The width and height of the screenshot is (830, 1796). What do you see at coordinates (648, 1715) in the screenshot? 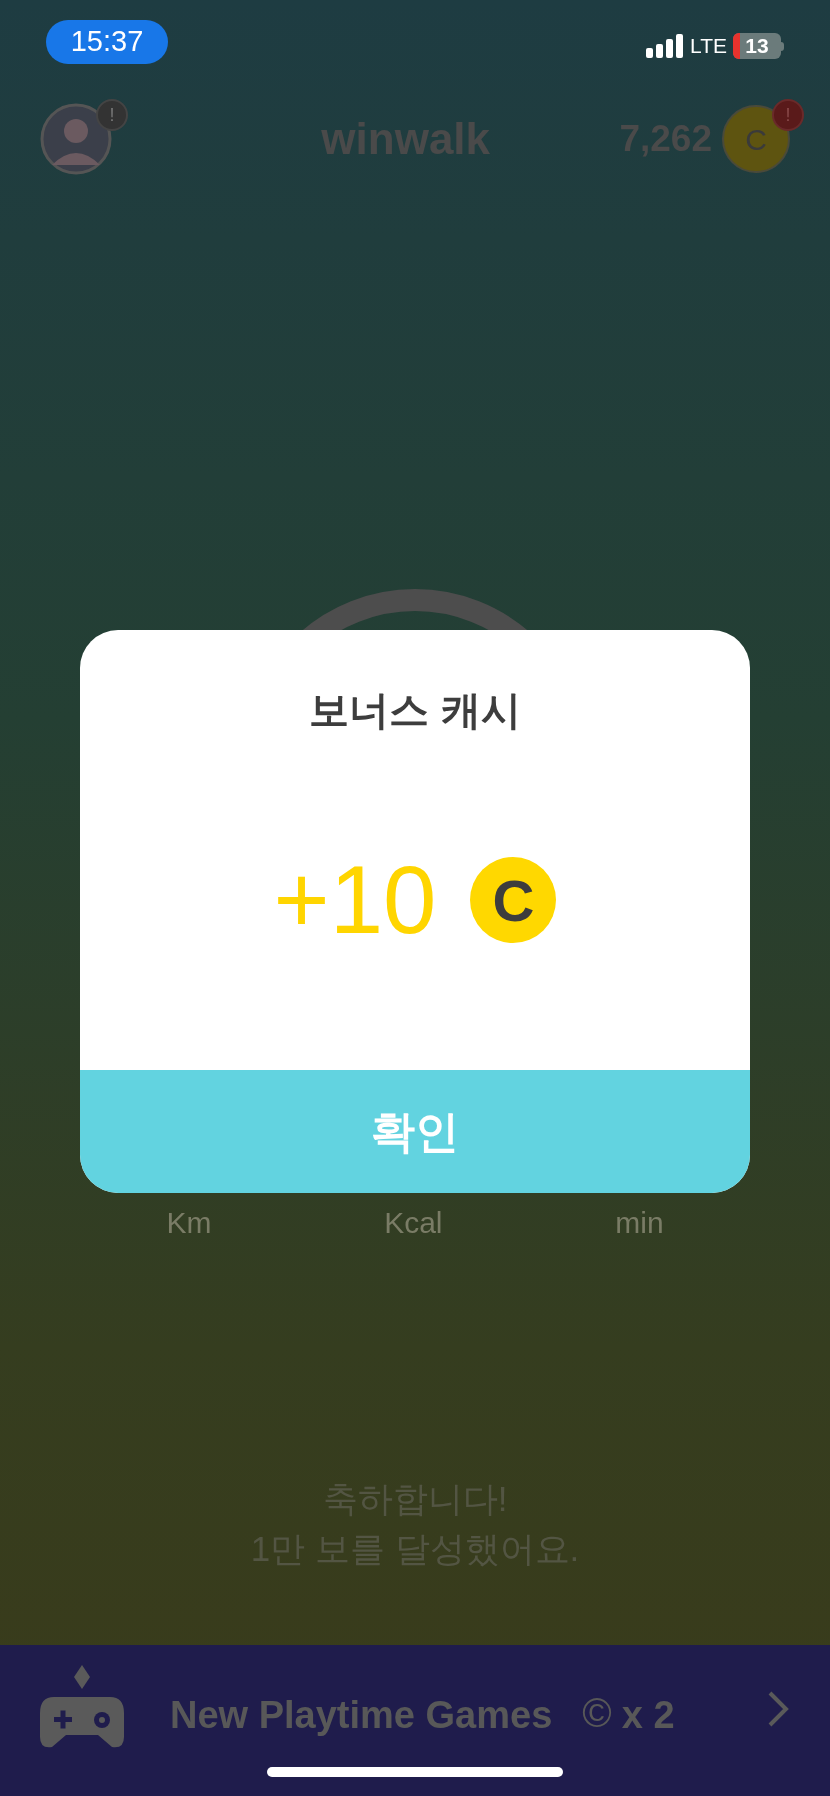
I see `banner-multiplier: x 2` at bounding box center [648, 1715].